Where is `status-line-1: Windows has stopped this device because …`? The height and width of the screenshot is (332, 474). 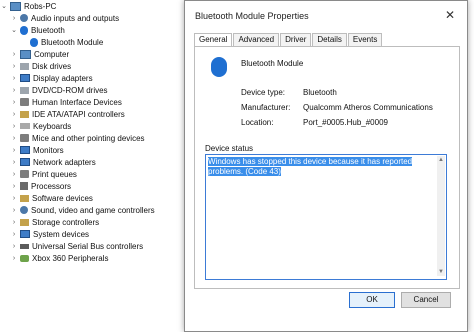 status-line-1: Windows has stopped this device because … is located at coordinates (310, 161).